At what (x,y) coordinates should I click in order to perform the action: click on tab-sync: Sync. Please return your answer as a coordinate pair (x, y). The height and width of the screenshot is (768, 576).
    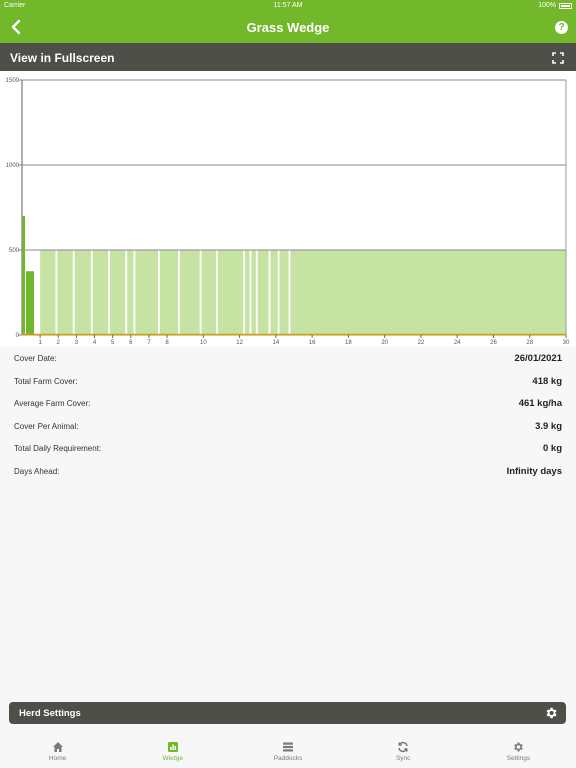
    Looking at the image, I should click on (403, 750).